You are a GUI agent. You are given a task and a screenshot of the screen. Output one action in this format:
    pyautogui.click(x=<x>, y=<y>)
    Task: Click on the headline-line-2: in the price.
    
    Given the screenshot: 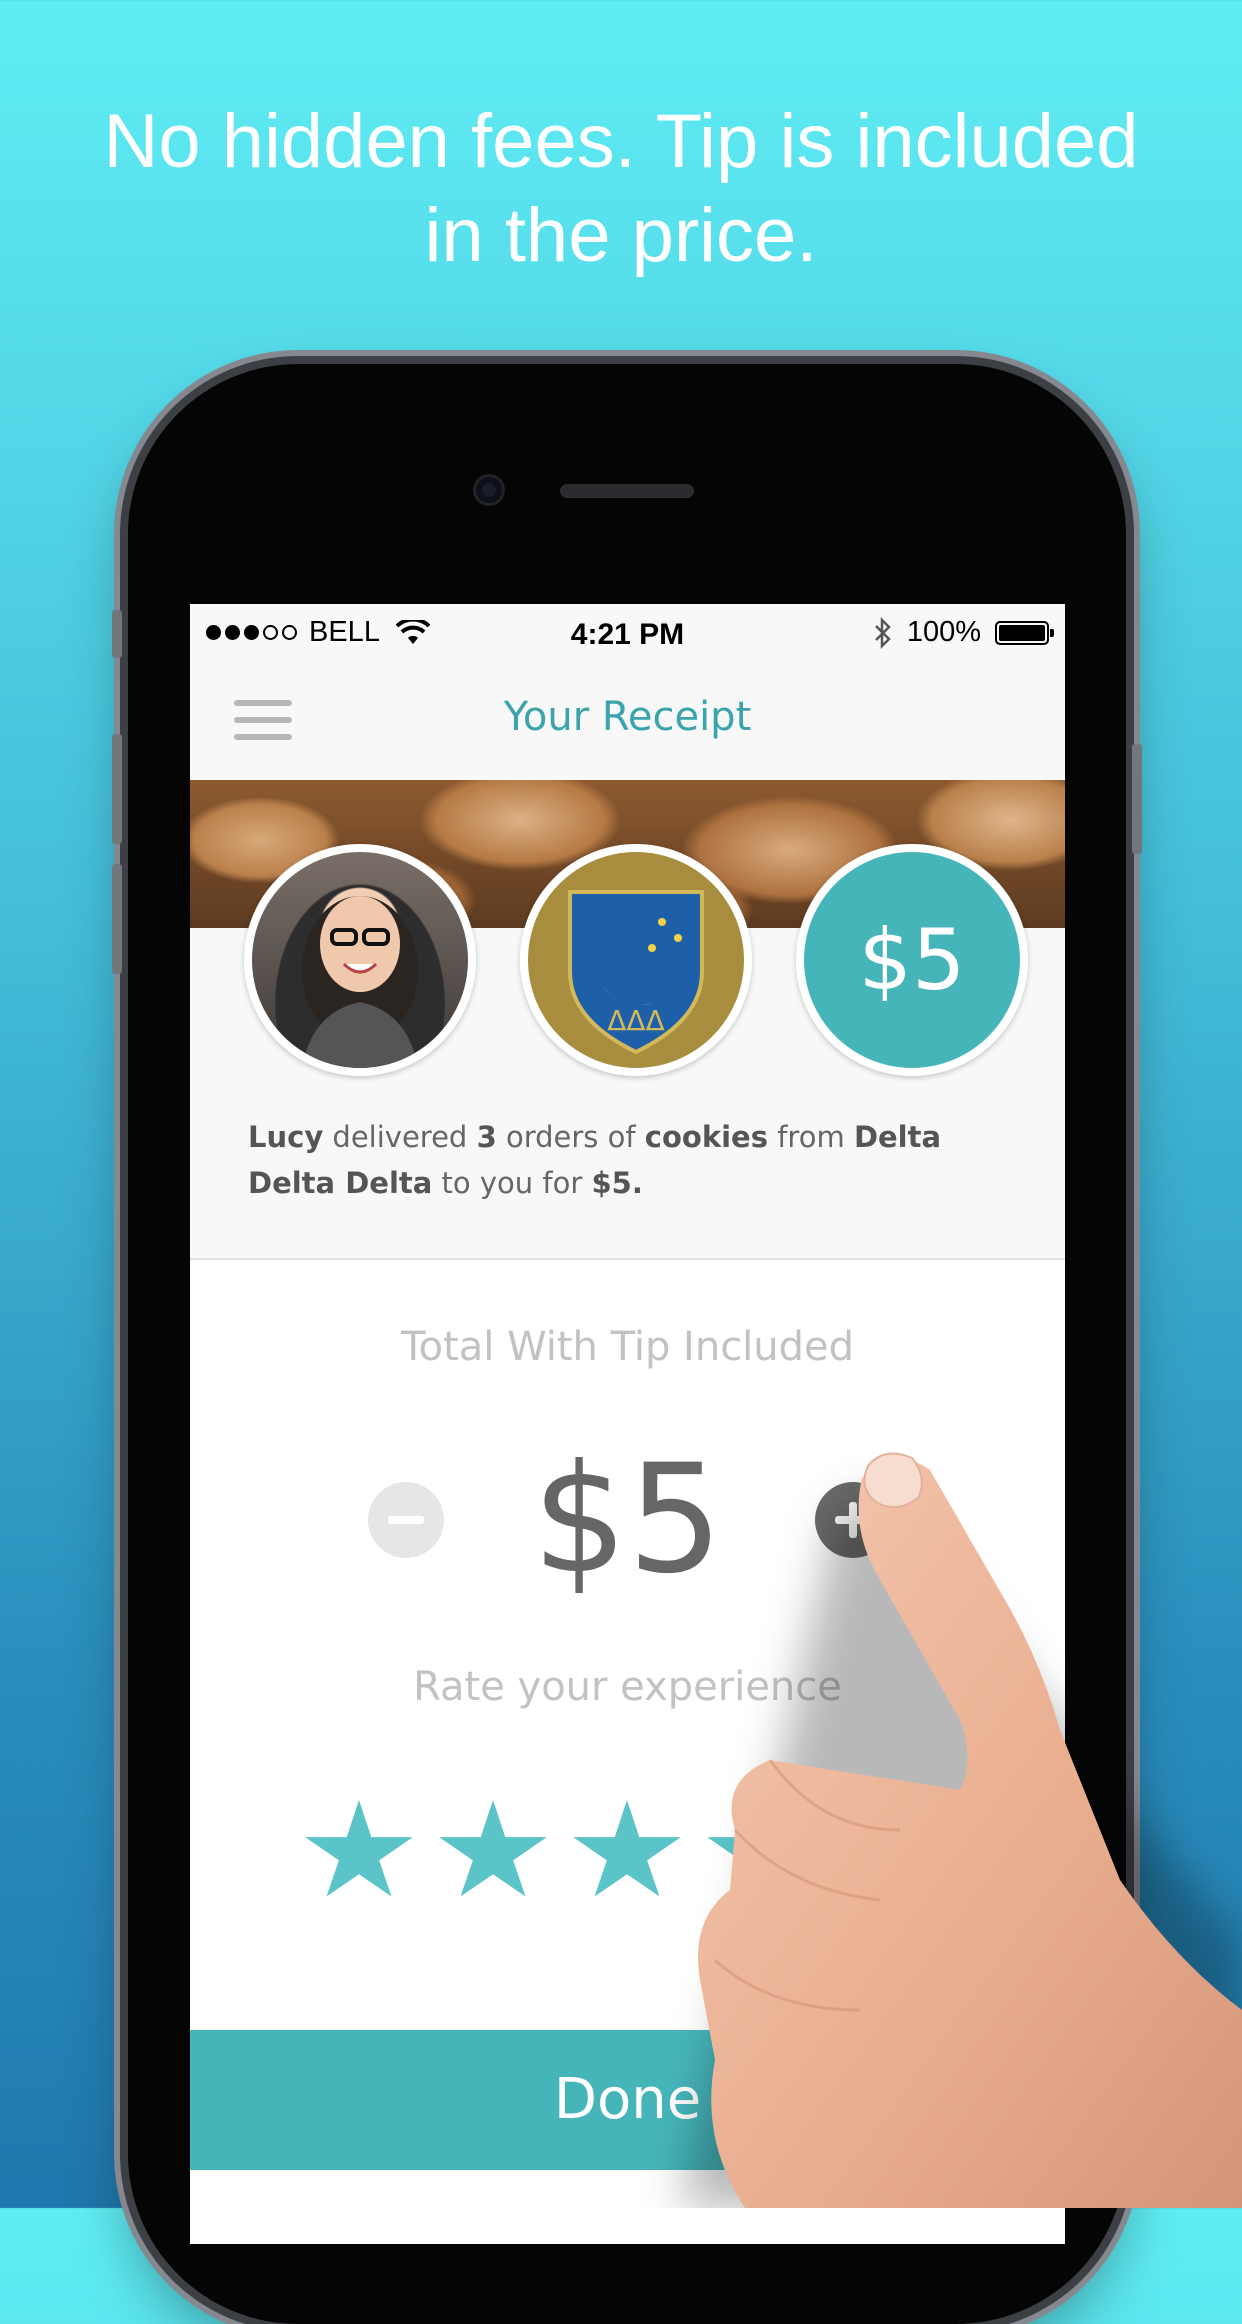 What is the action you would take?
    pyautogui.click(x=621, y=235)
    